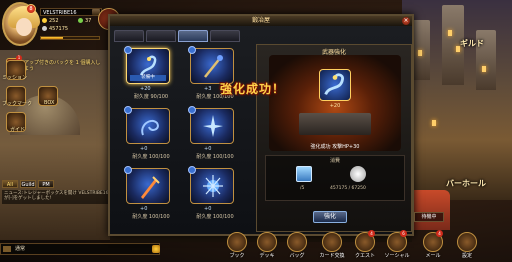 Image resolution: width=512 pixels, height=262 pixels. I want to click on deck-icon, so click(267, 242).